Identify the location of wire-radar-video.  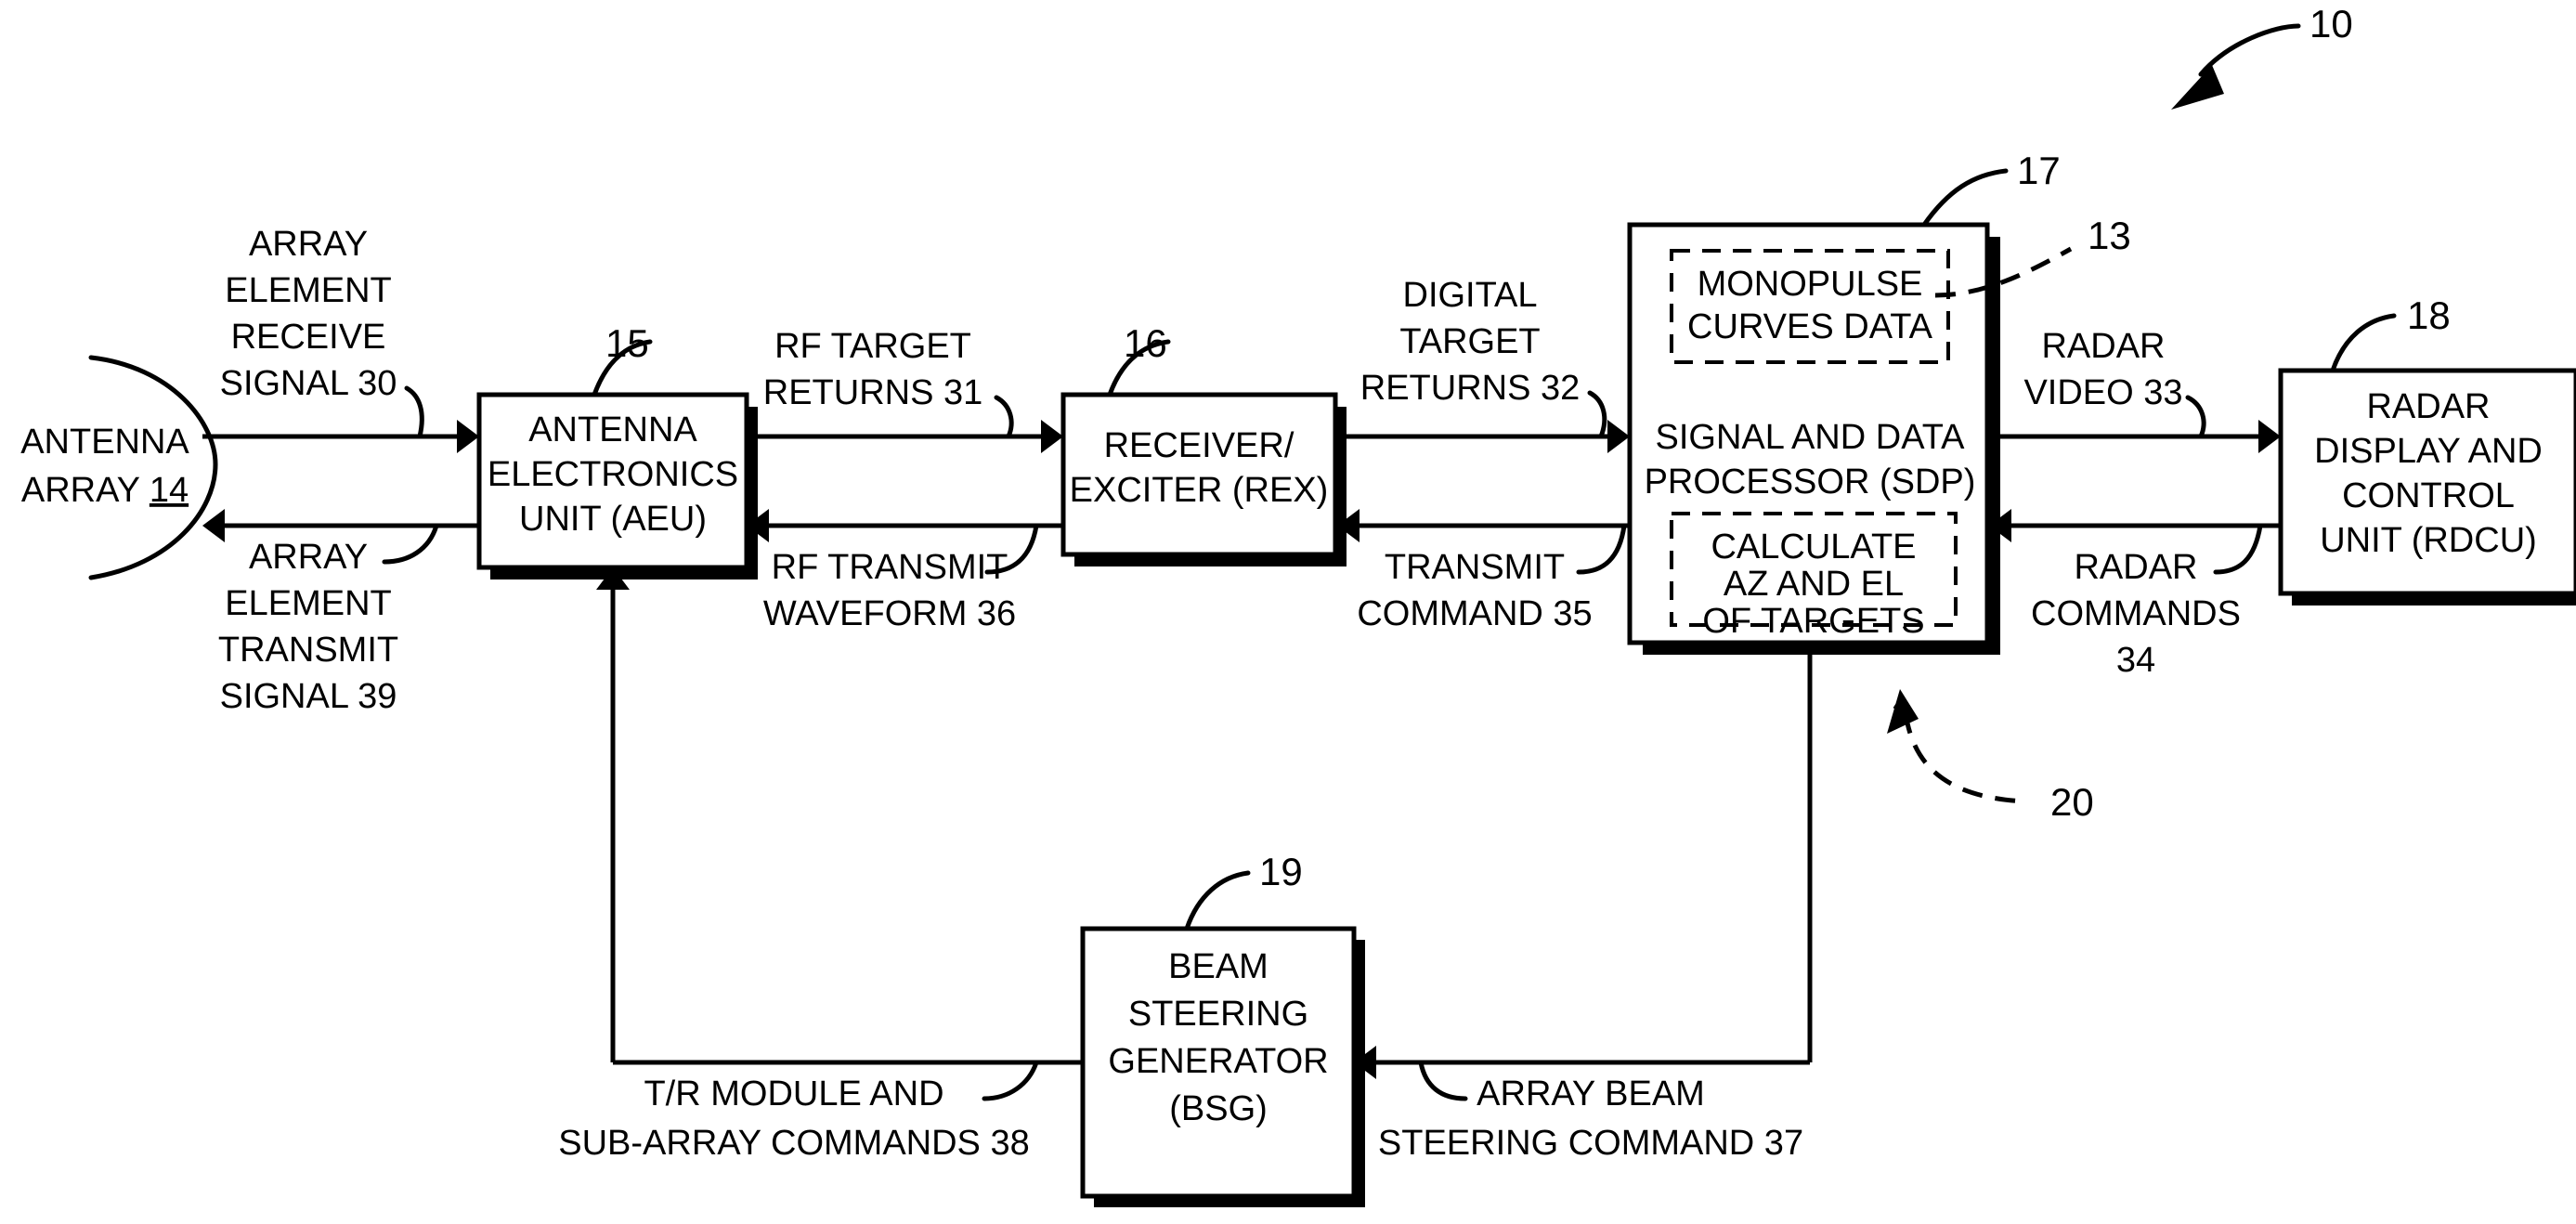
(2135, 436).